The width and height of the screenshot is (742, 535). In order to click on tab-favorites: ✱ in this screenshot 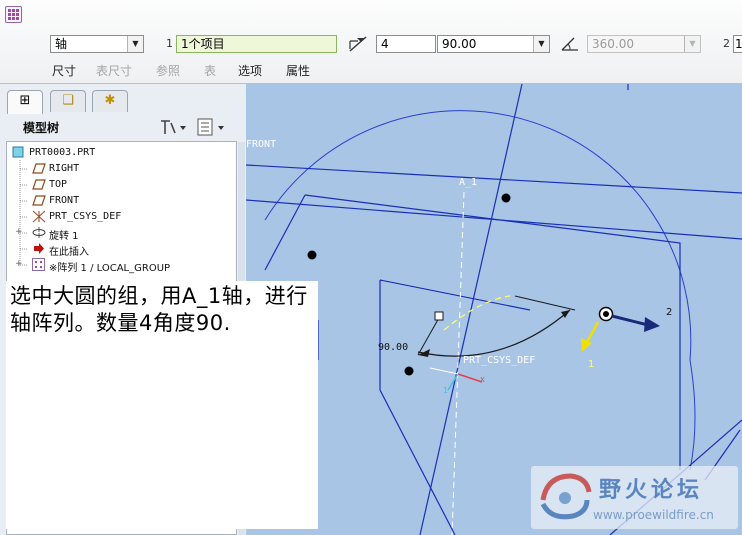, I will do `click(110, 101)`.